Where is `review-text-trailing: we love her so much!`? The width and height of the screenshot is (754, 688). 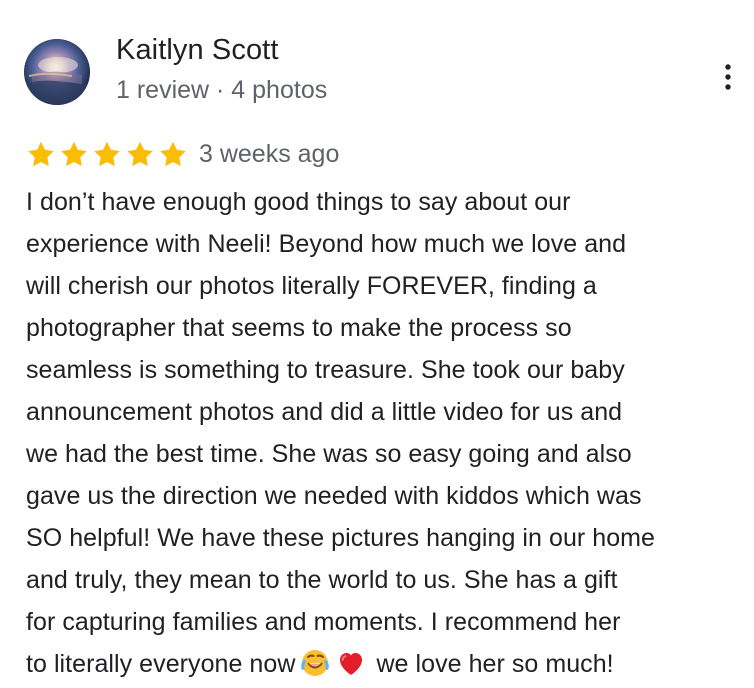
review-text-trailing: we love her so much! is located at coordinates (495, 664).